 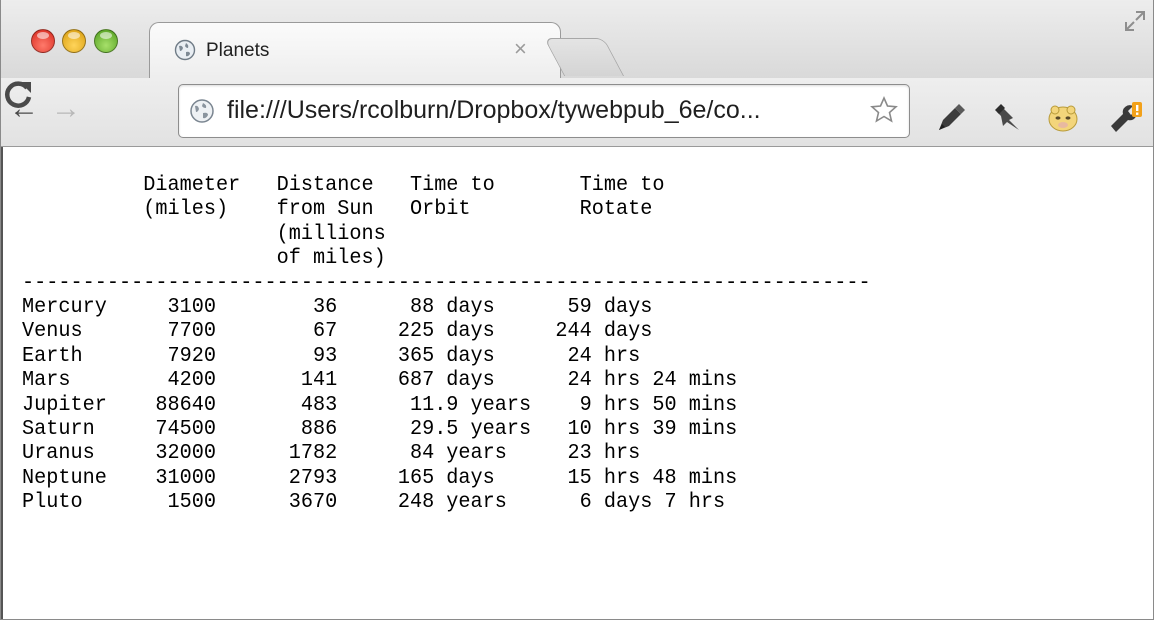 I want to click on header-line: (miles) from Sun Orbit Rotate, so click(x=337, y=210).